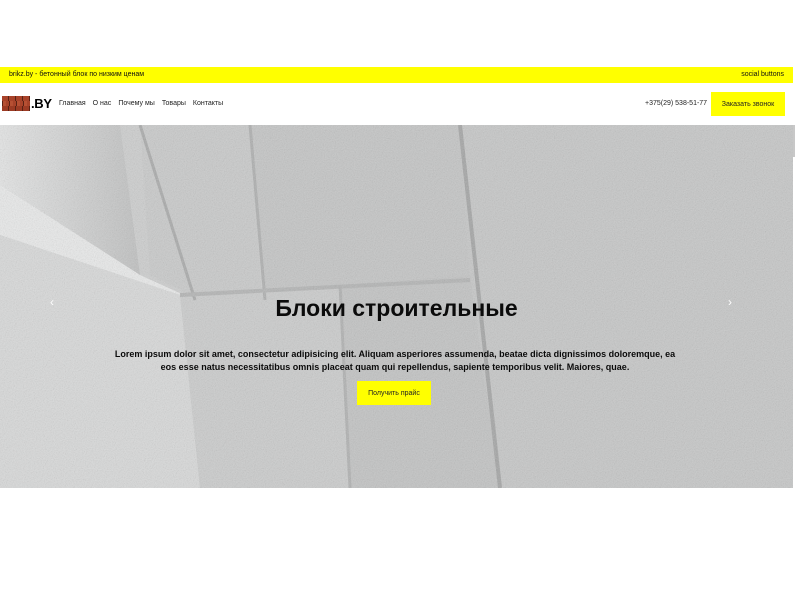  What do you see at coordinates (748, 104) in the screenshot?
I see `order-call-button: Заказать звонок` at bounding box center [748, 104].